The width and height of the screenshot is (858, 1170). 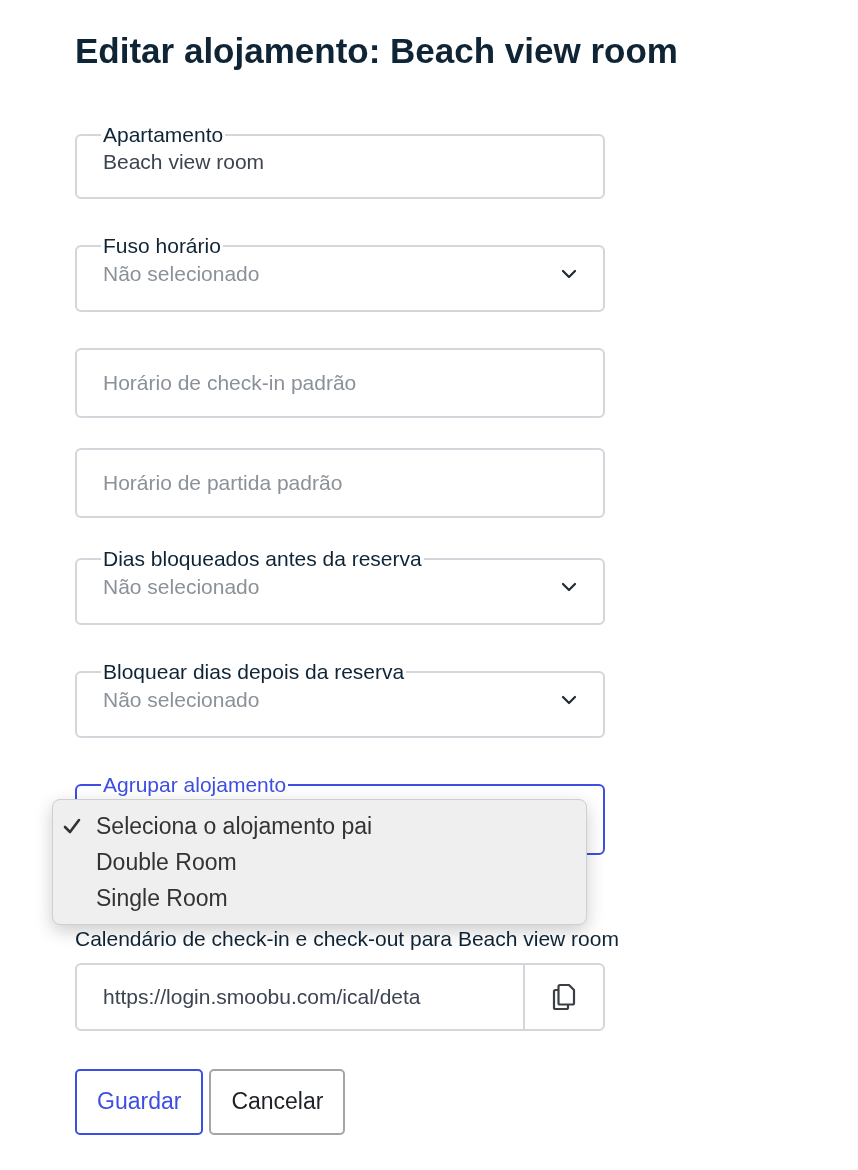 I want to click on field-label: Bloquear dias depois da reserva, so click(x=254, y=671).